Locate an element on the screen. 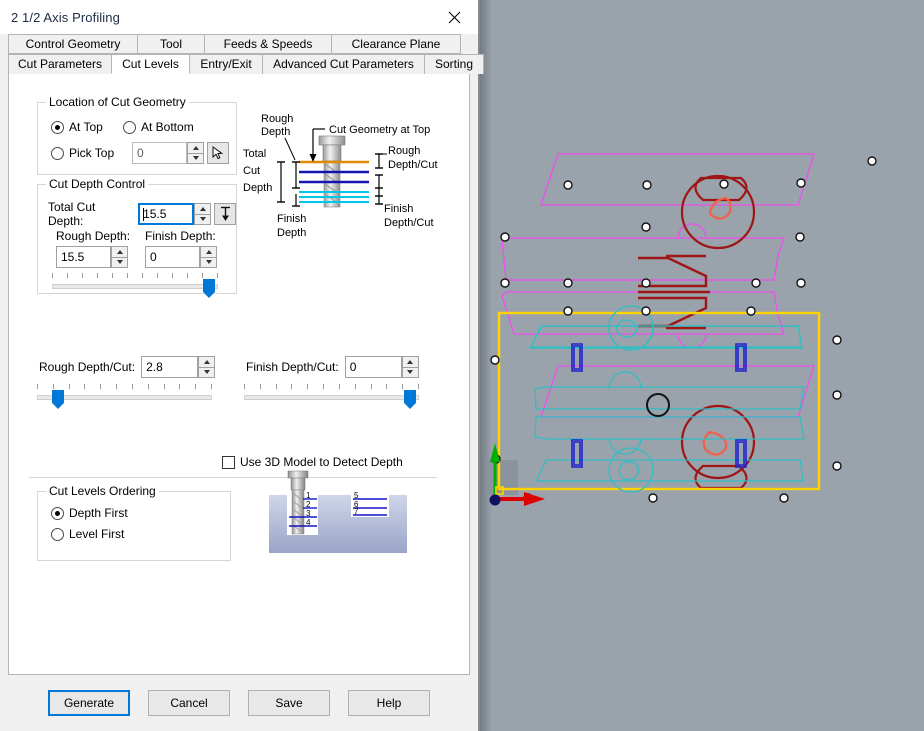  dialog-title: 2 1/2 Axis Profiling is located at coordinates (65, 17).